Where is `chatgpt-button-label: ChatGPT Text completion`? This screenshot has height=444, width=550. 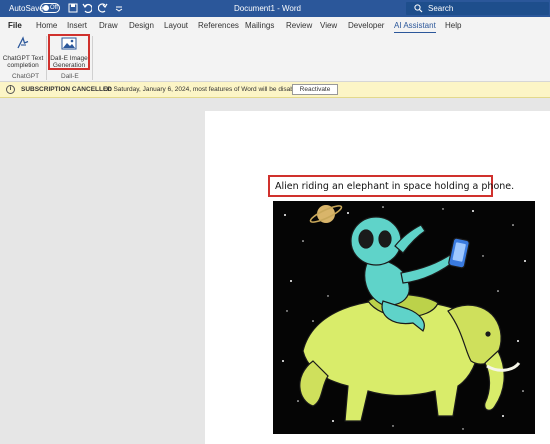 chatgpt-button-label: ChatGPT Text completion is located at coordinates (23, 62).